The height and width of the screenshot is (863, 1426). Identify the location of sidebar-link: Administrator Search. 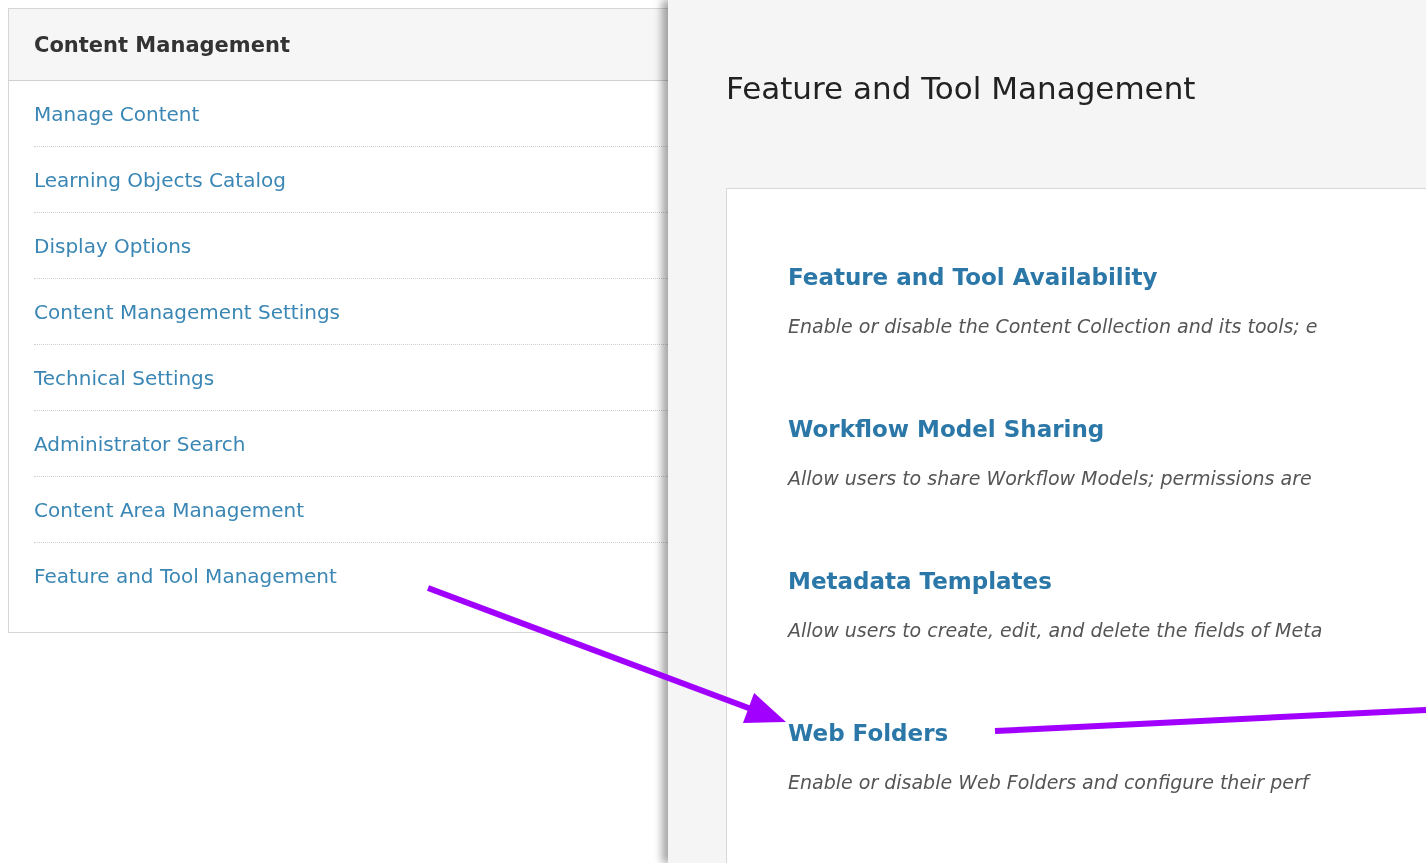
(140, 443).